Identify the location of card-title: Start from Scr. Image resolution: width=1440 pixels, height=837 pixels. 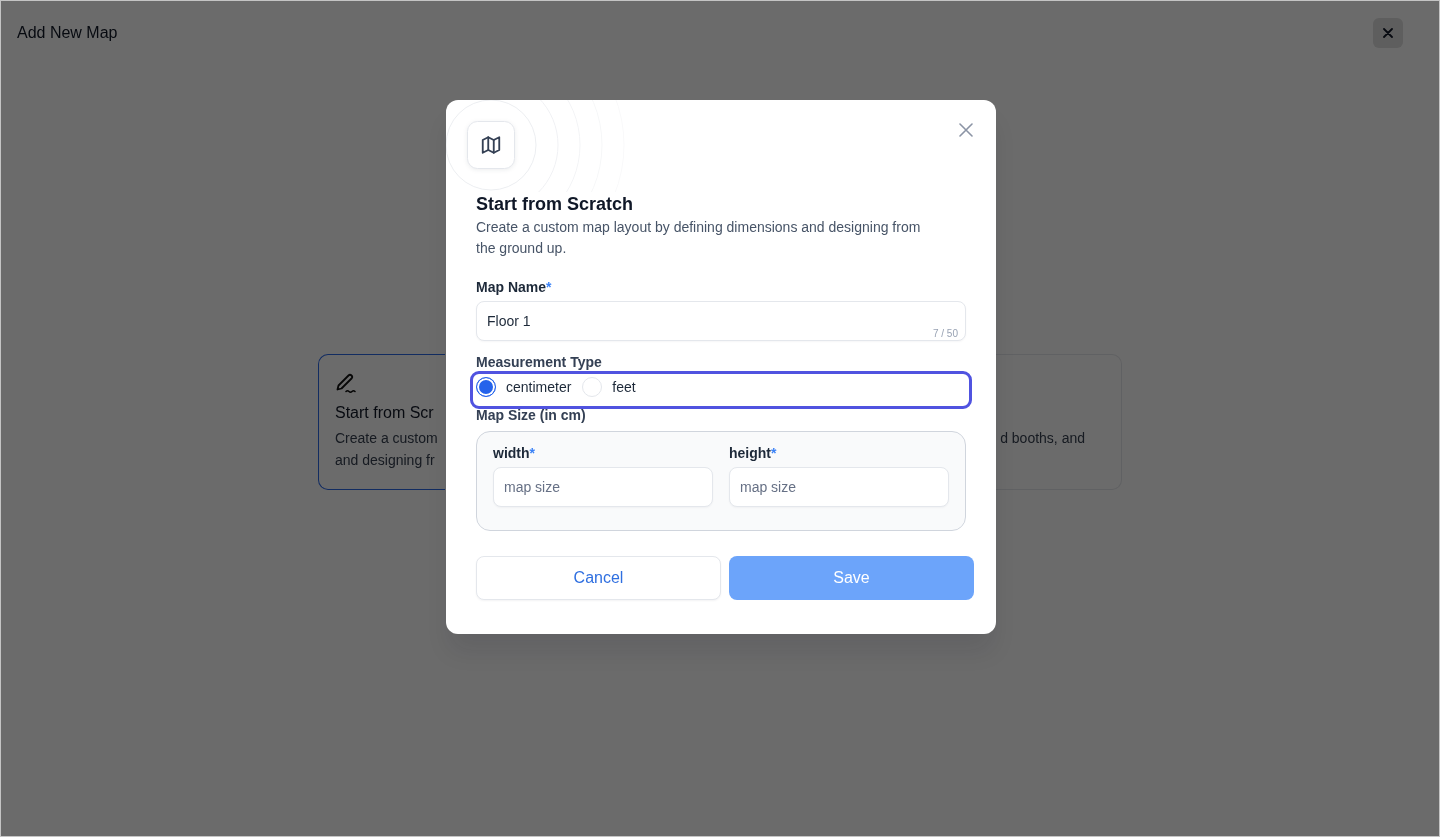
(384, 413).